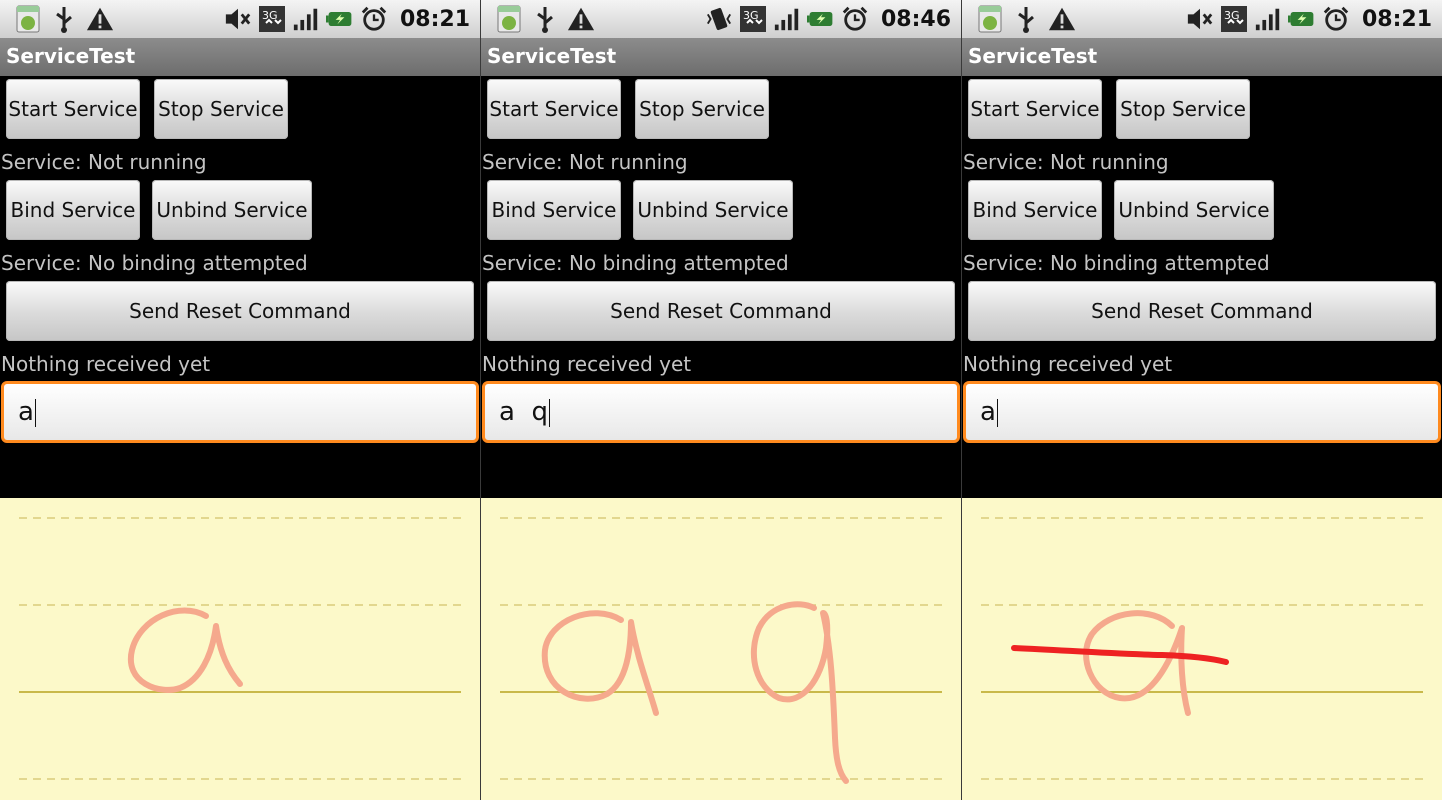  What do you see at coordinates (523, 412) in the screenshot?
I see `text-input-value: a q` at bounding box center [523, 412].